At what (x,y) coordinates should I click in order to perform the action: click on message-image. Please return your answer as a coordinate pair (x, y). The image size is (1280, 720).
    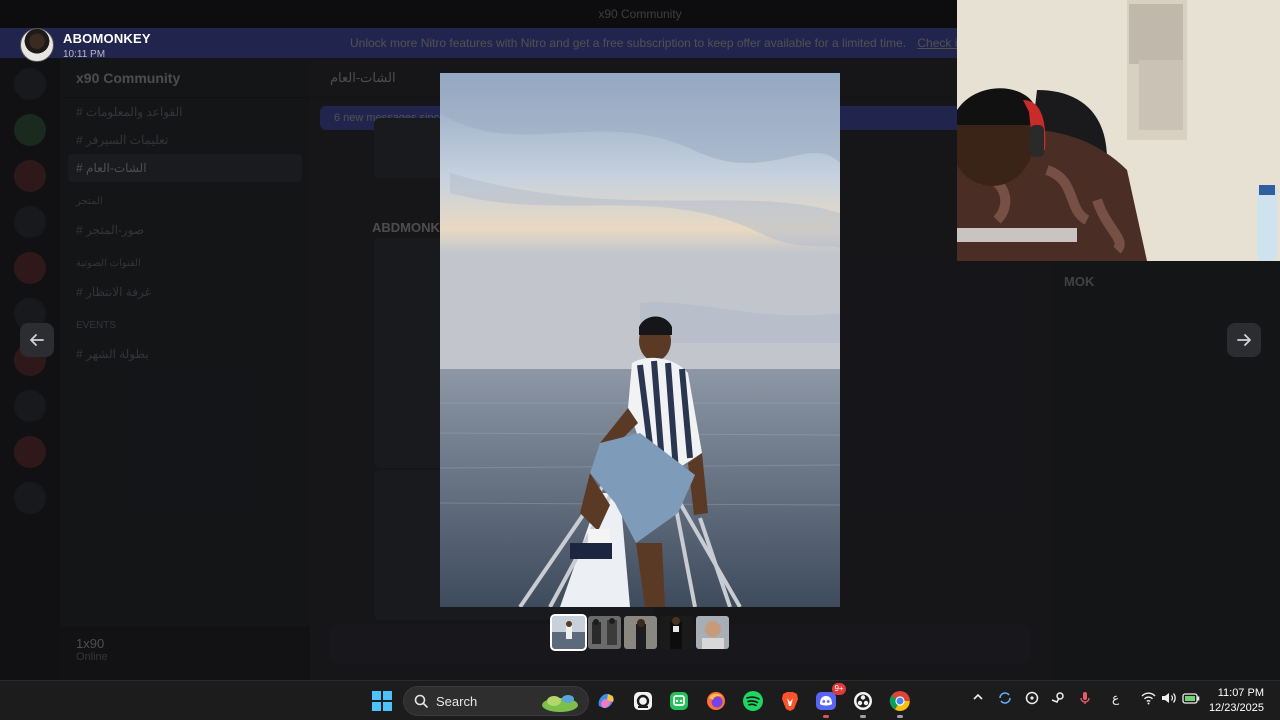
    Looking at the image, I should click on (409, 148).